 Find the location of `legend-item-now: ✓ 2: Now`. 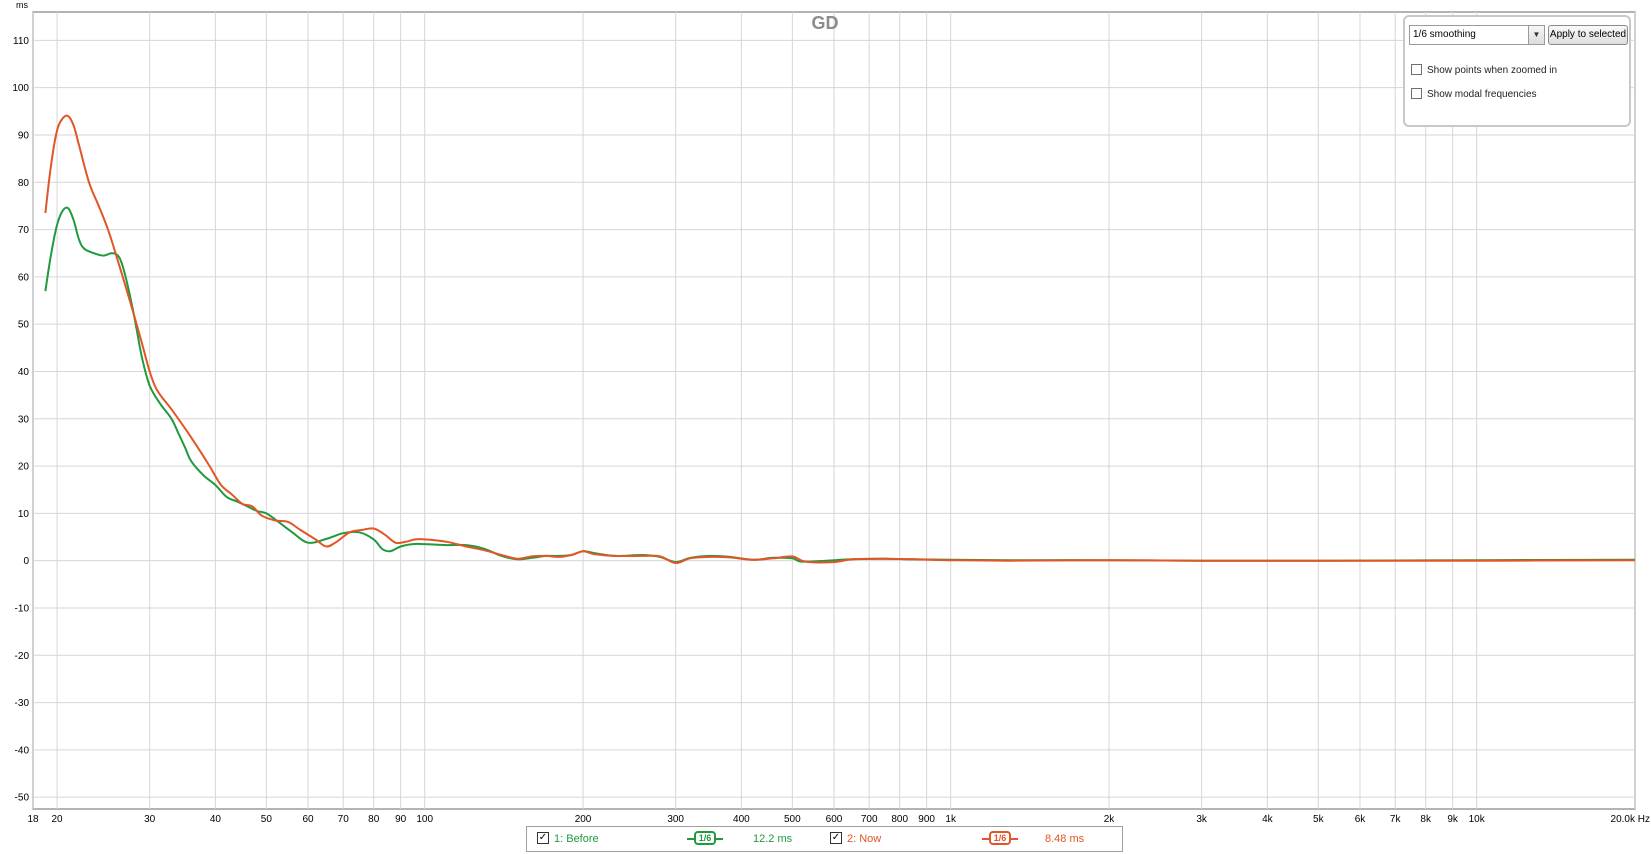

legend-item-now: ✓ 2: Now is located at coordinates (855, 839).